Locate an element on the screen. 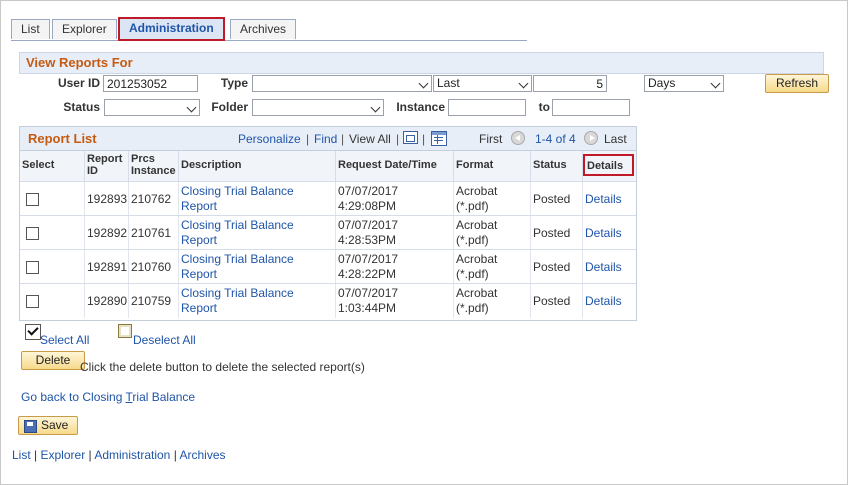 This screenshot has height=485, width=848. instance-label: Instance is located at coordinates (420, 107).